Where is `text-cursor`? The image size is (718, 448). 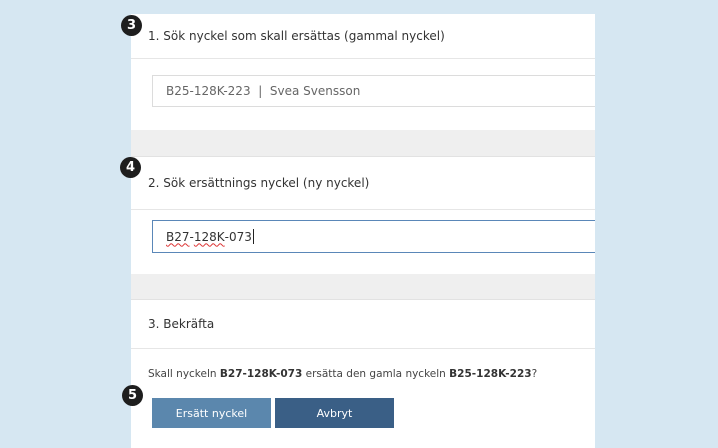 text-cursor is located at coordinates (253, 236).